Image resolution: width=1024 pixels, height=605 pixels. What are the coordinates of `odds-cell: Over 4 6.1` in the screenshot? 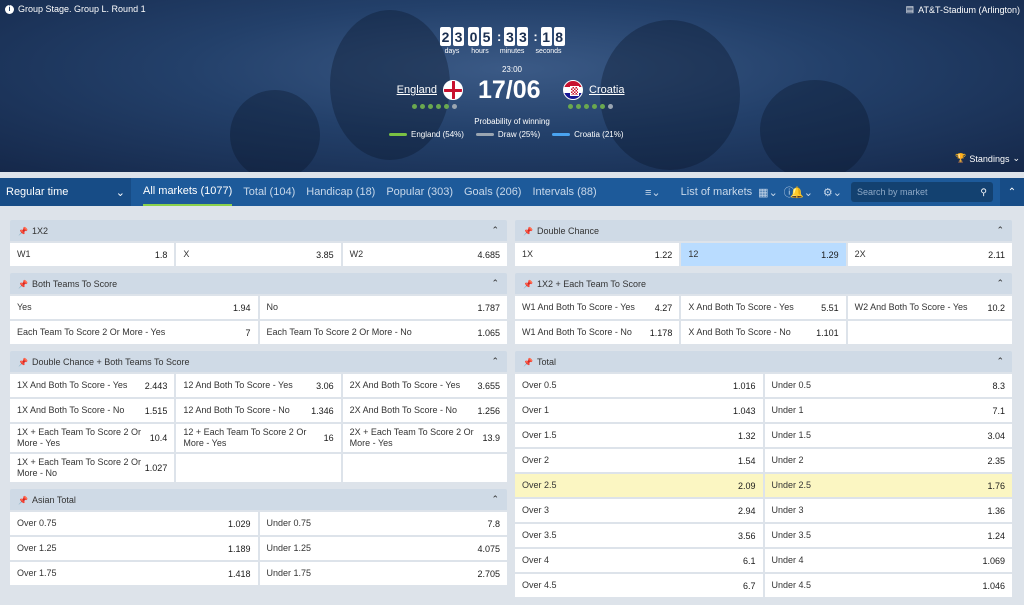 It's located at (639, 560).